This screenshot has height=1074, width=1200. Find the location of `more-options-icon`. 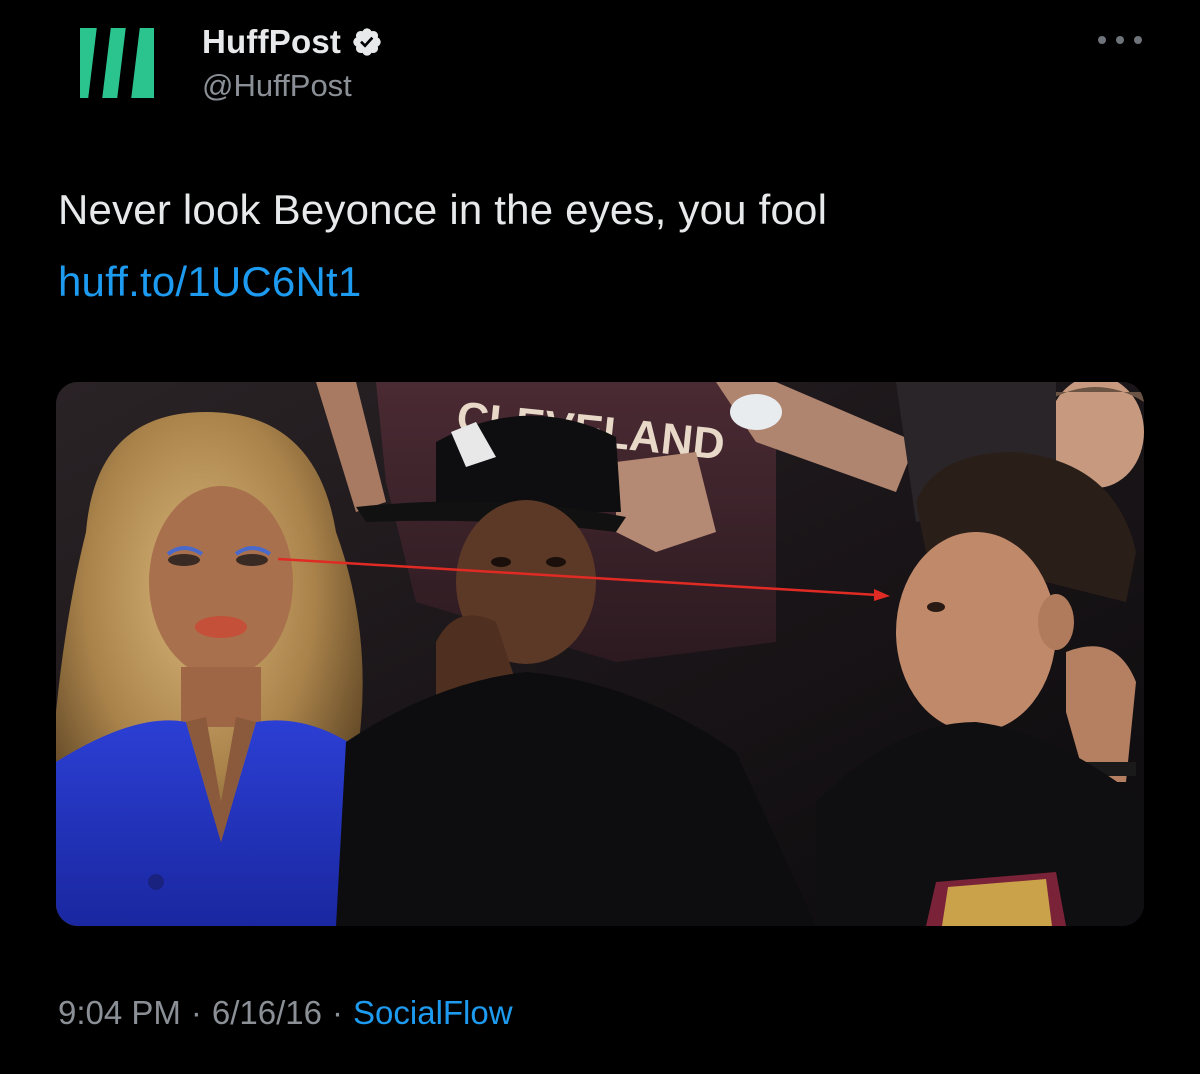

more-options-icon is located at coordinates (1120, 40).